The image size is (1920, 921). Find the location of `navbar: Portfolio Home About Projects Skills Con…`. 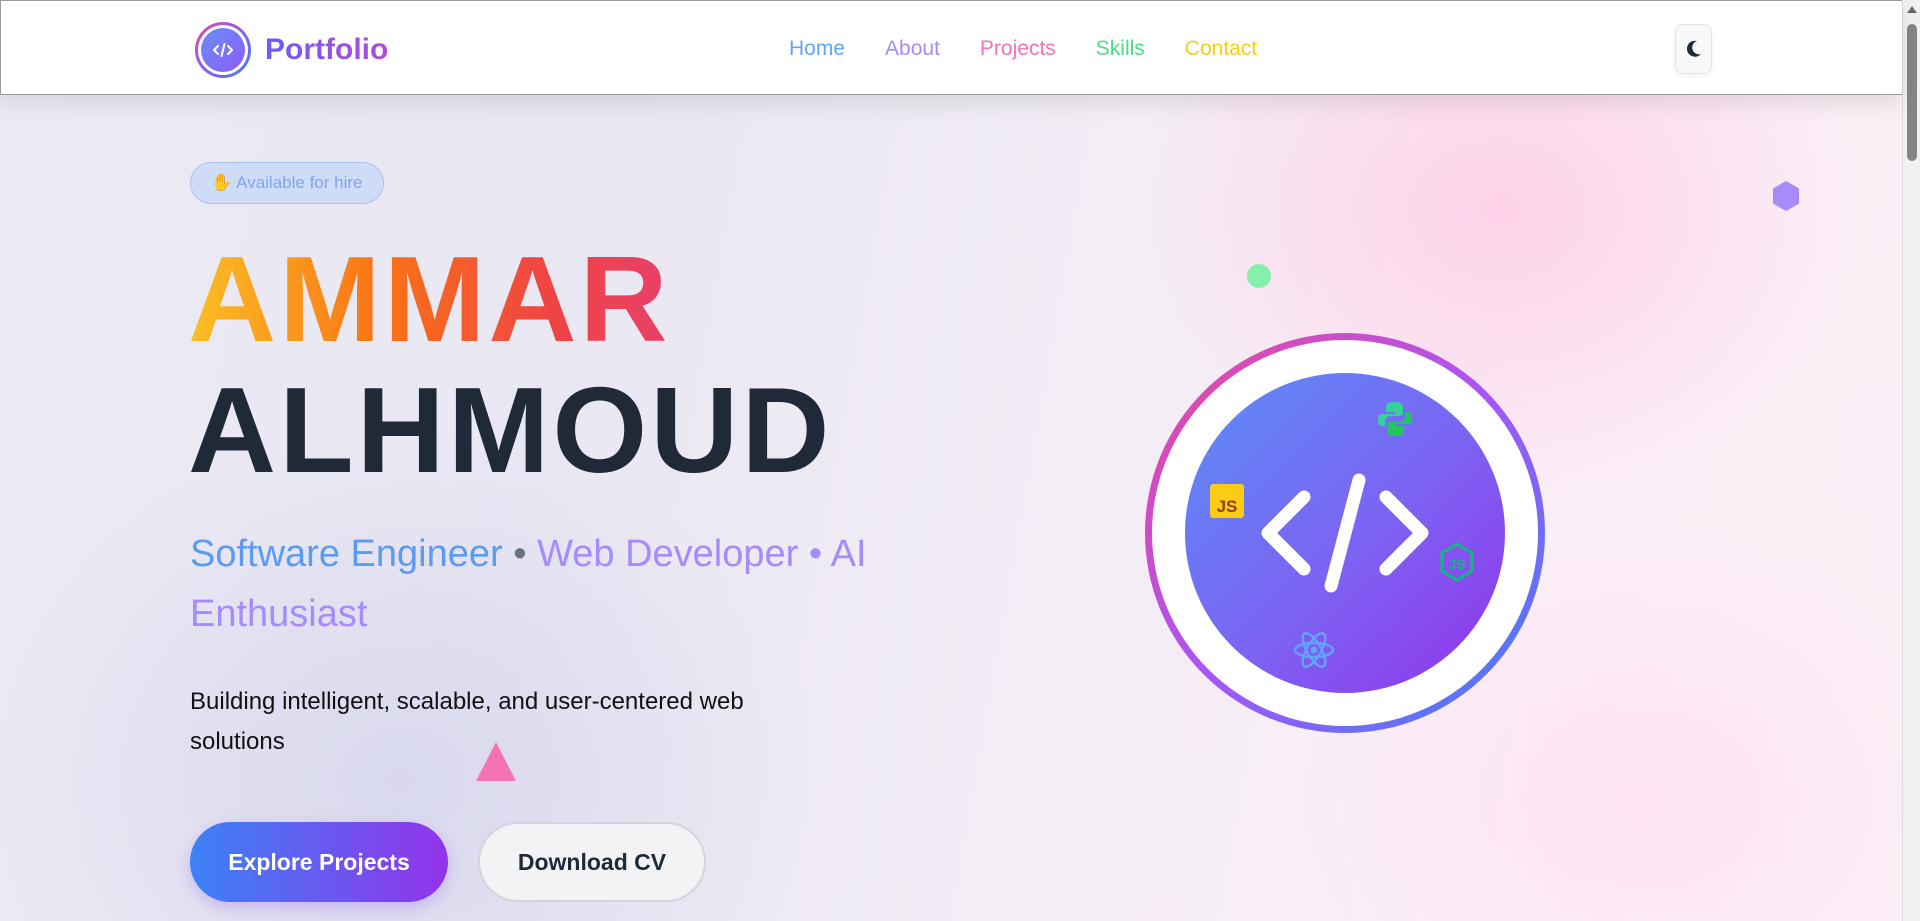

navbar: Portfolio Home About Projects Skills Con… is located at coordinates (951, 47).